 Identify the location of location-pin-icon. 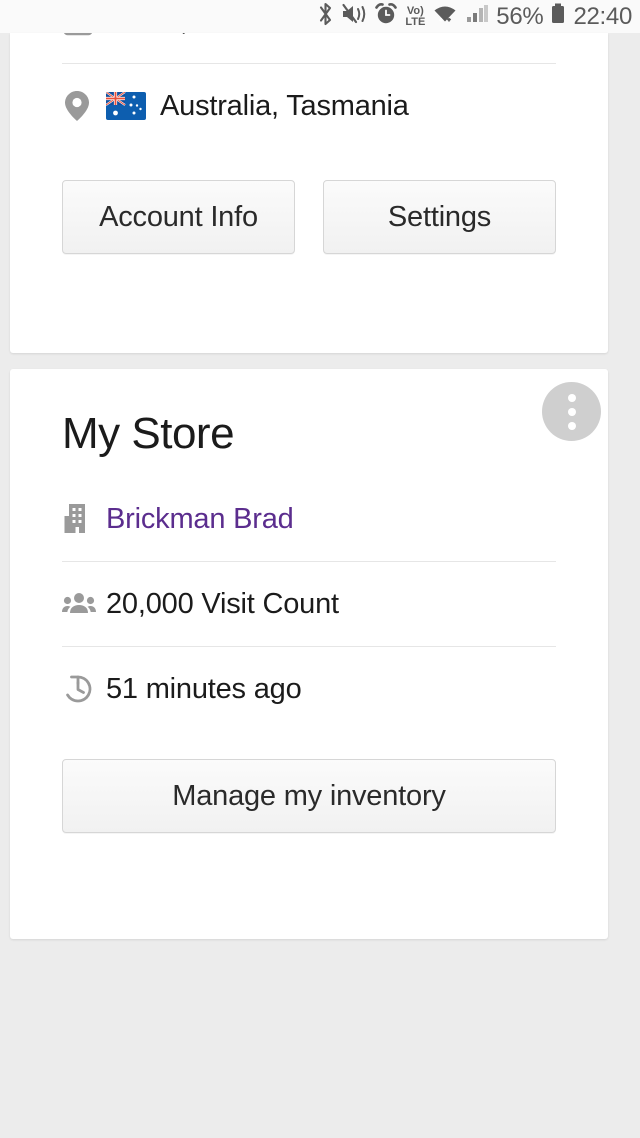
(84, 106).